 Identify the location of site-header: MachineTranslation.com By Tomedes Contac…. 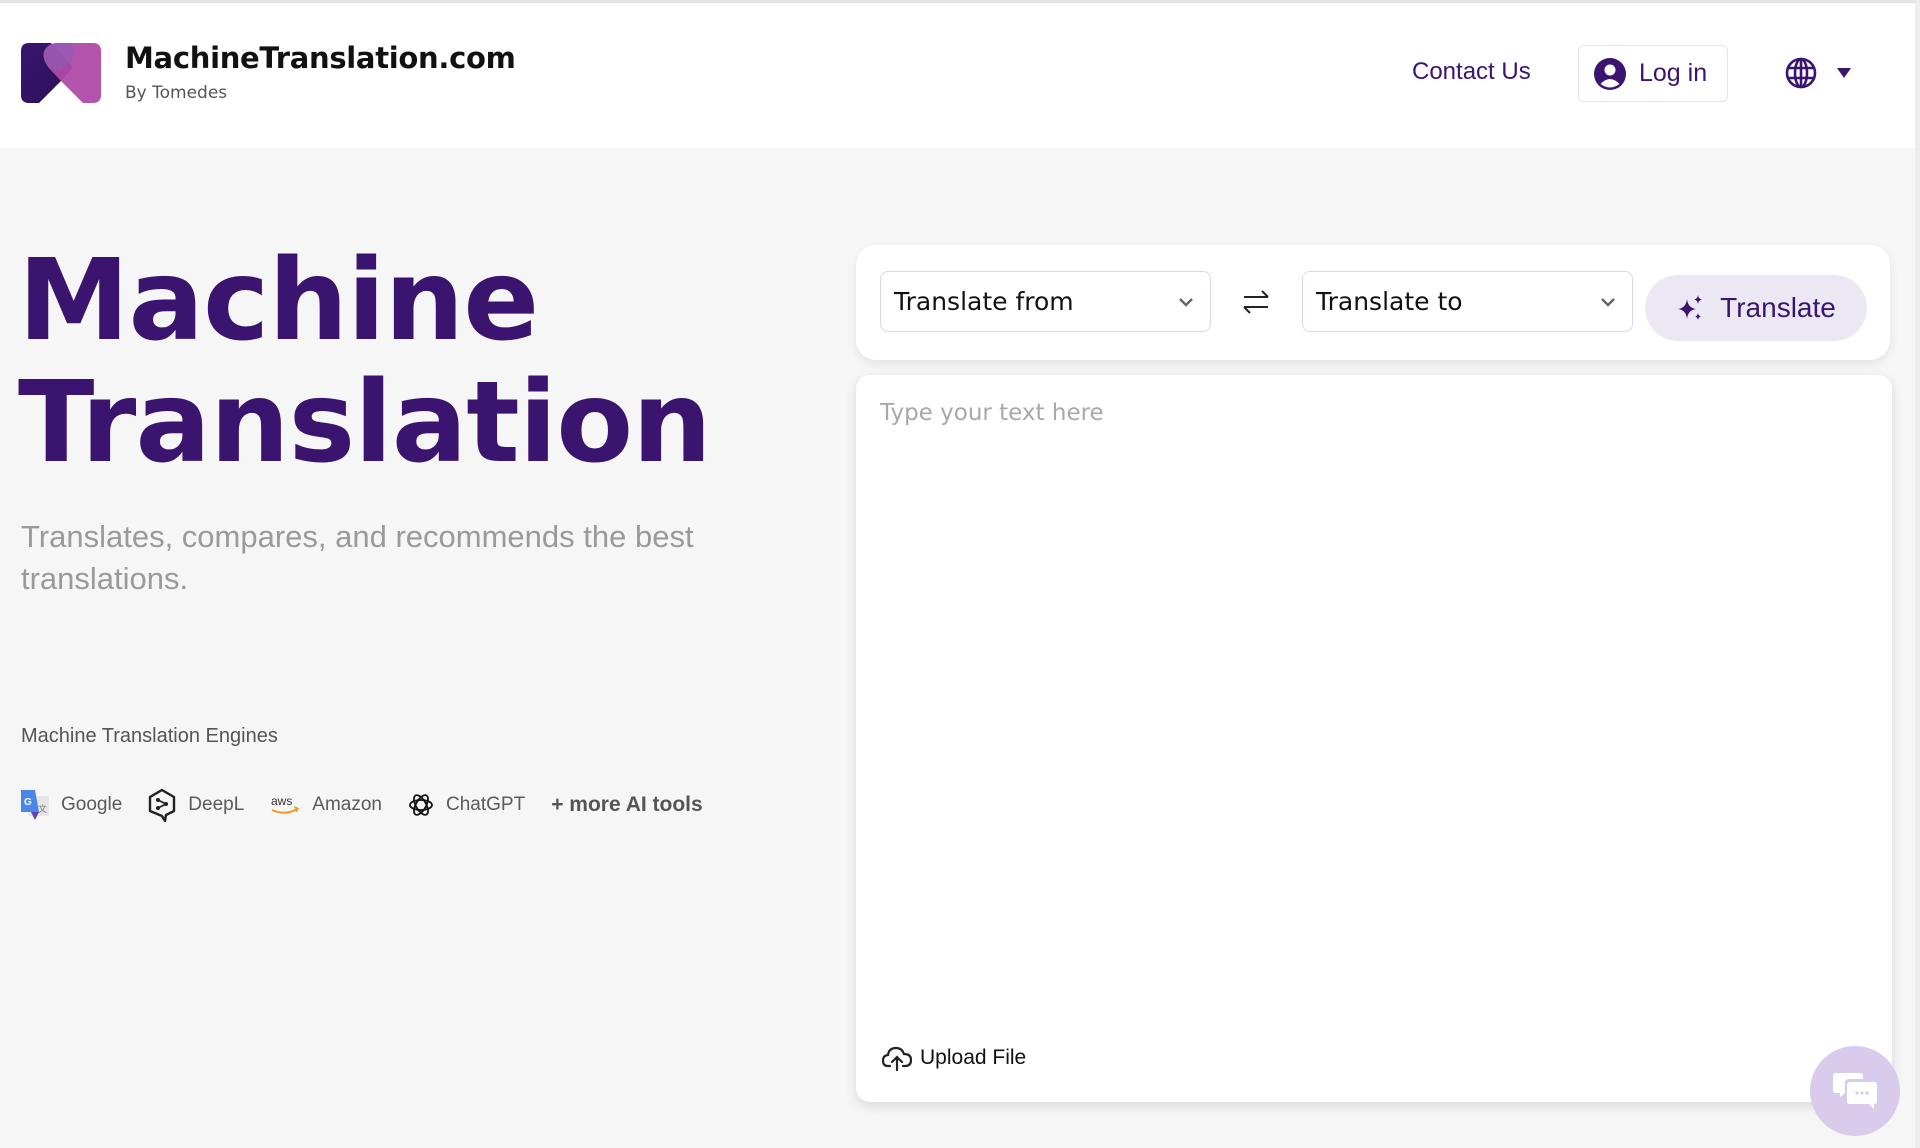
(957, 75).